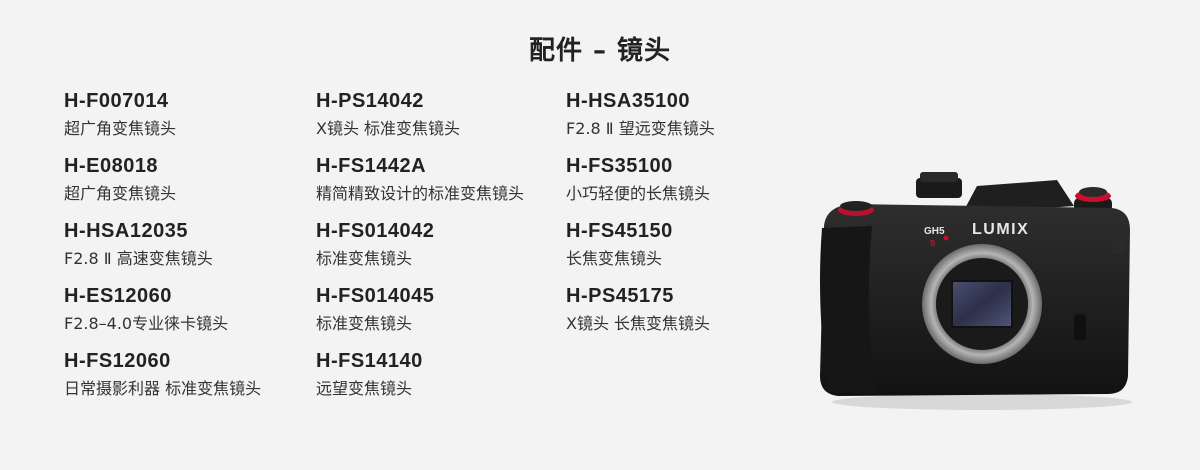 This screenshot has width=1200, height=470. What do you see at coordinates (441, 313) in the screenshot?
I see `lens-item: H-FS014045 标准变焦镜头` at bounding box center [441, 313].